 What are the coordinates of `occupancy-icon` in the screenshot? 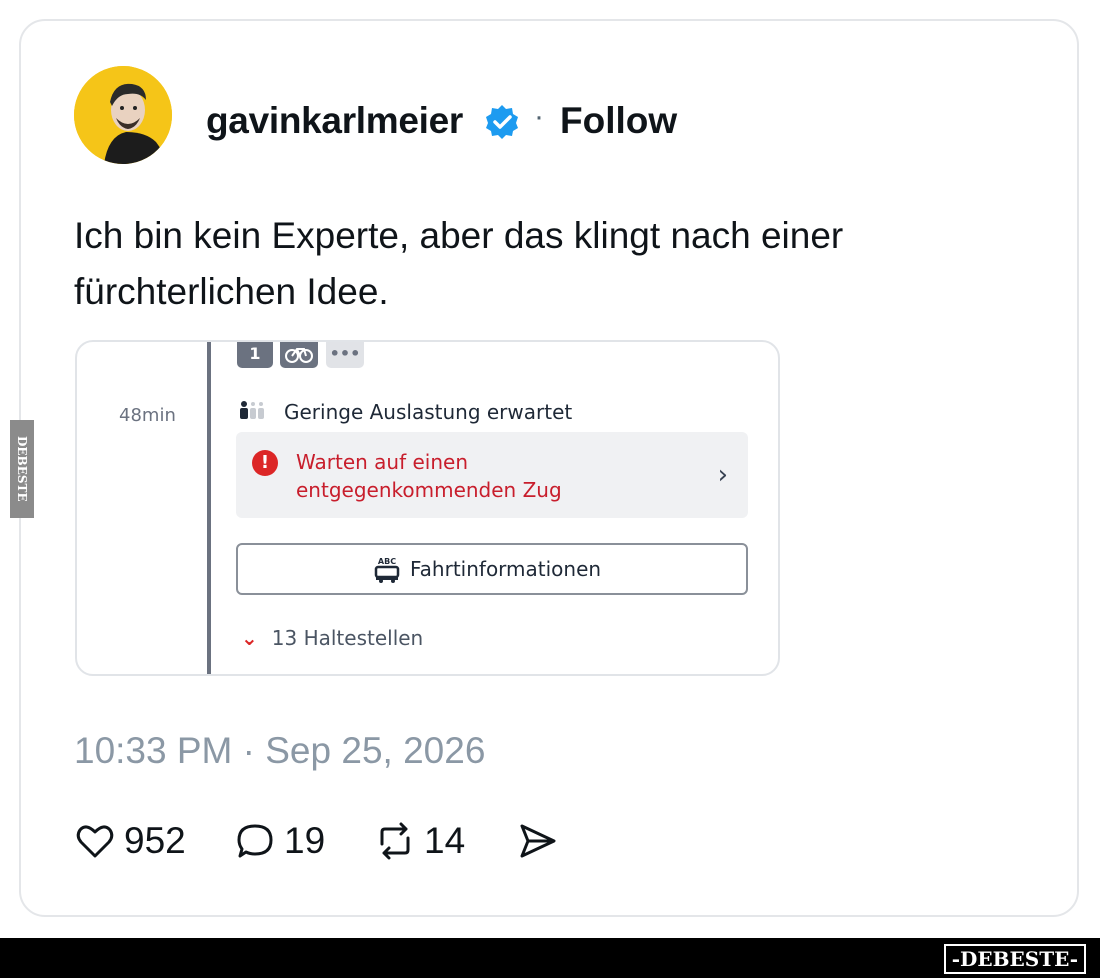 It's located at (252, 410).